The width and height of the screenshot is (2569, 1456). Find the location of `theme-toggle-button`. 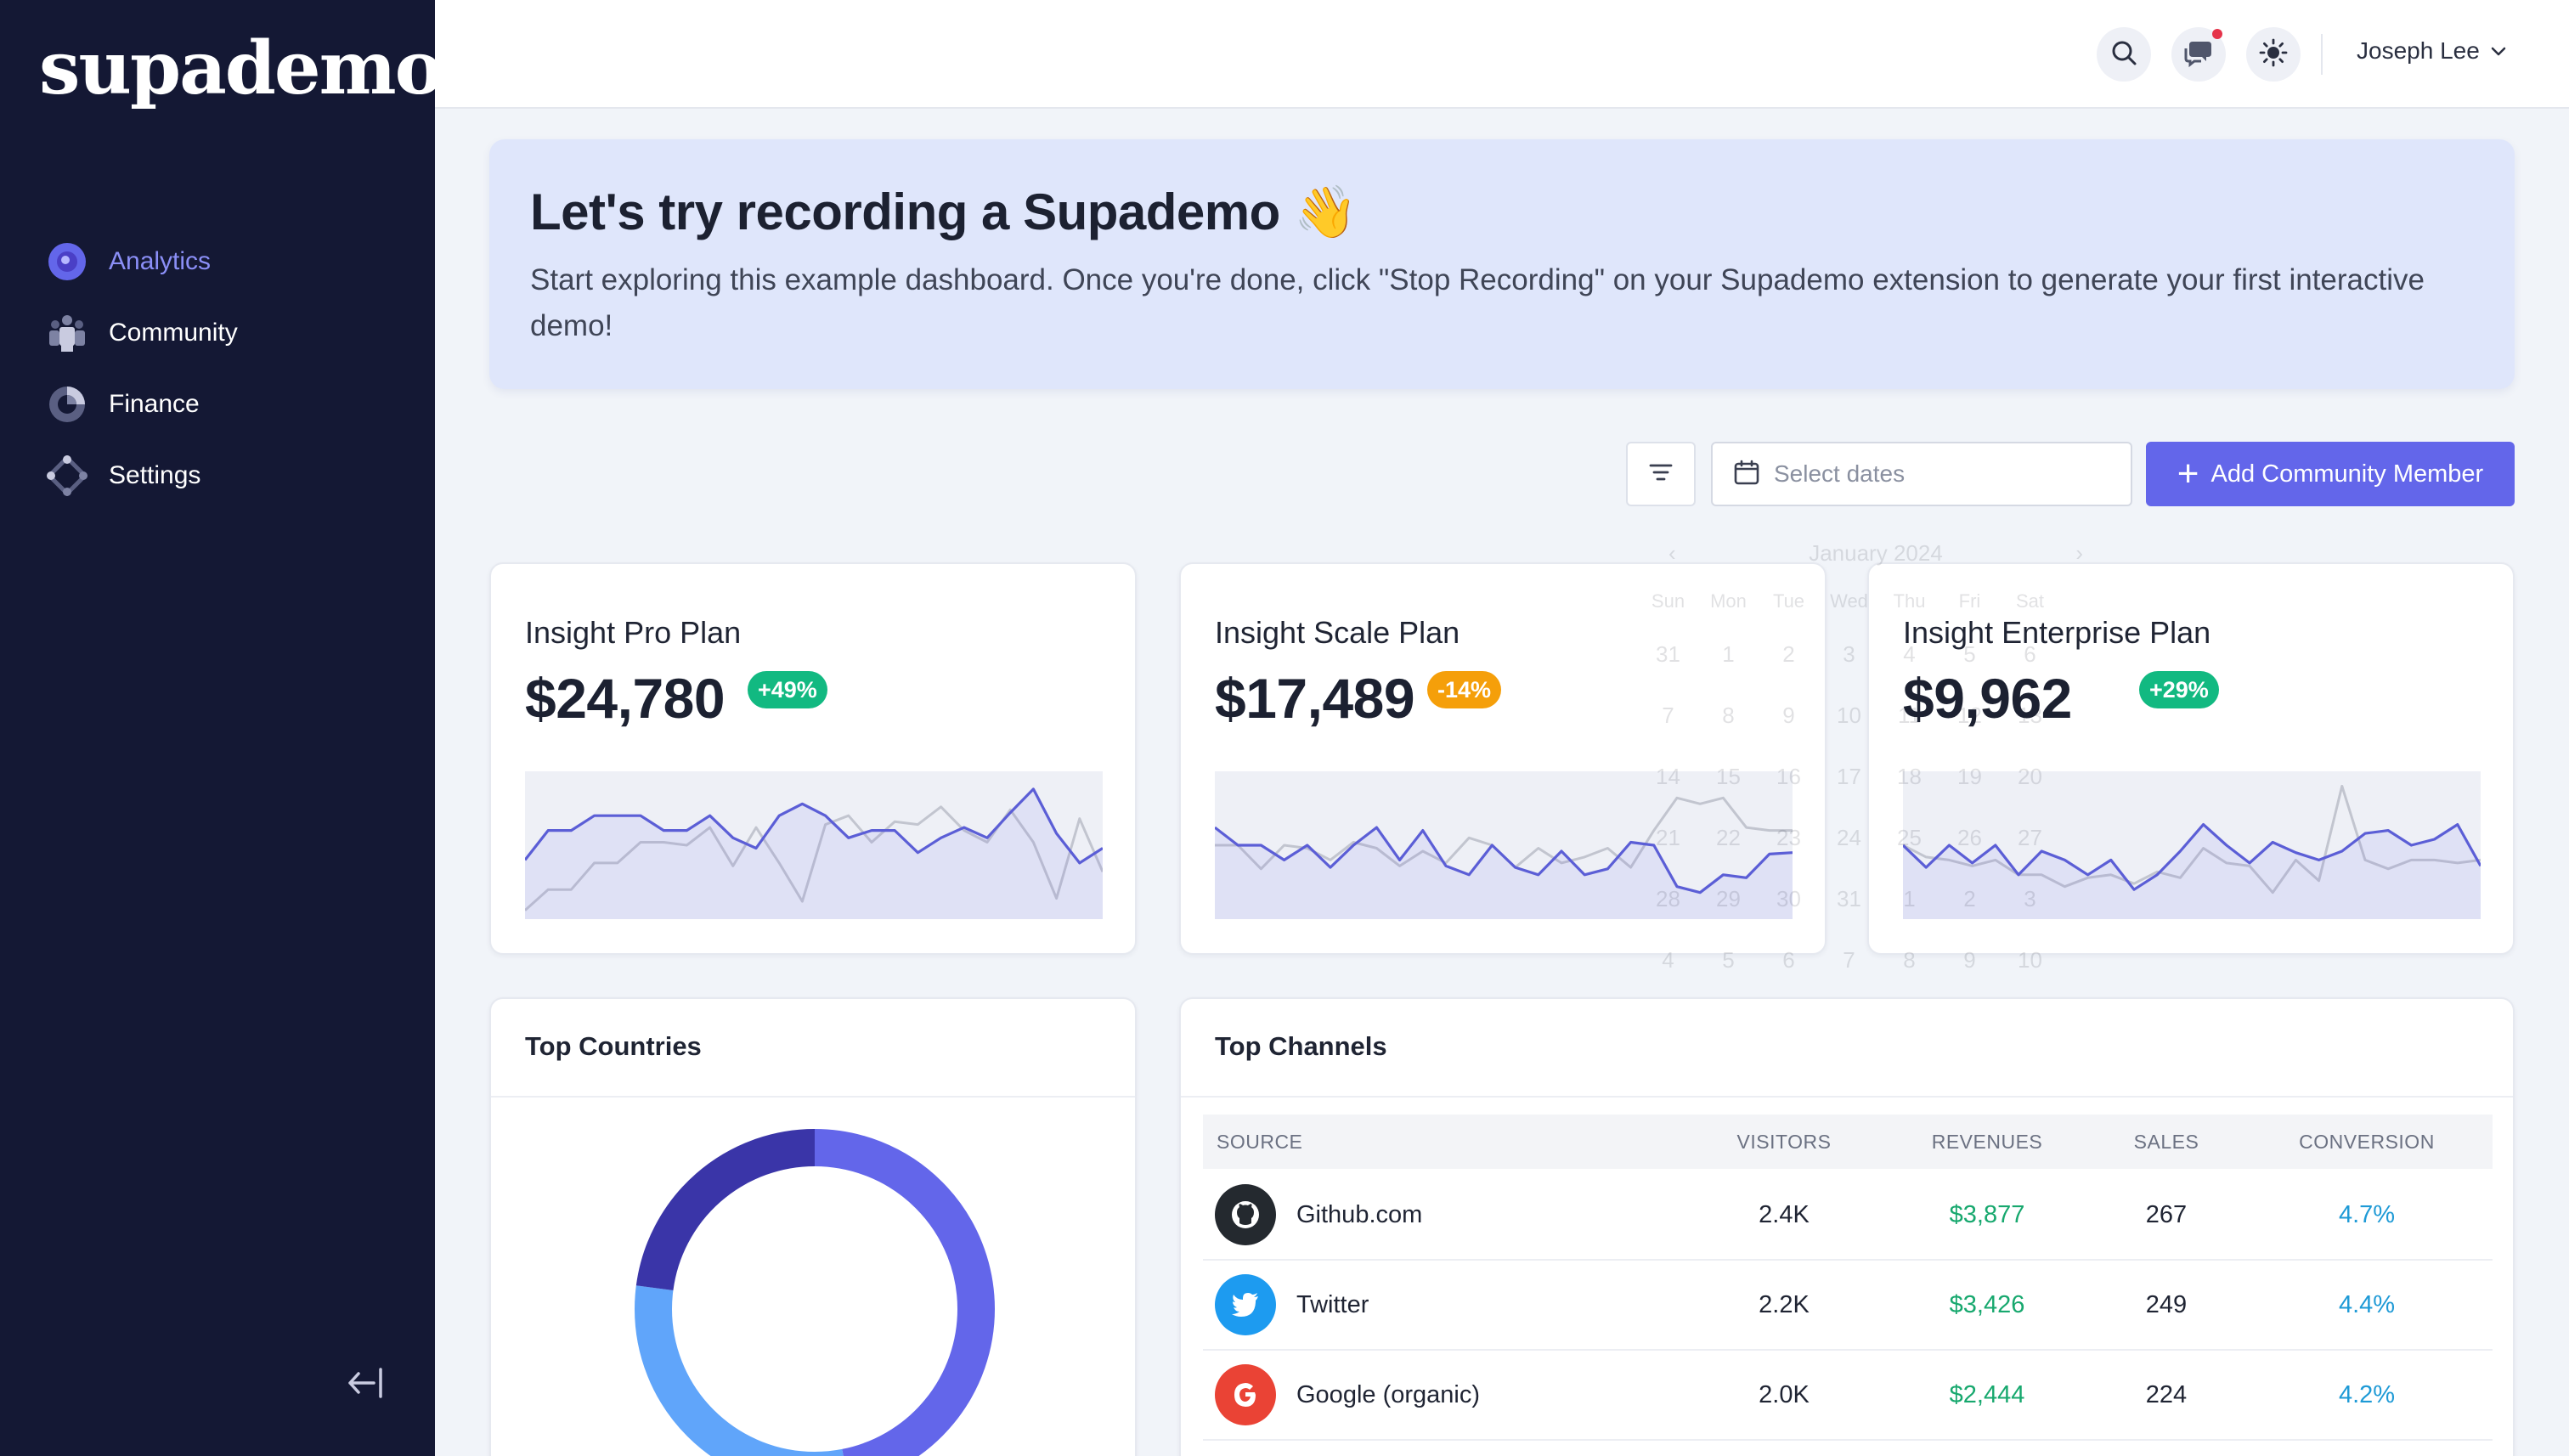

theme-toggle-button is located at coordinates (2274, 54).